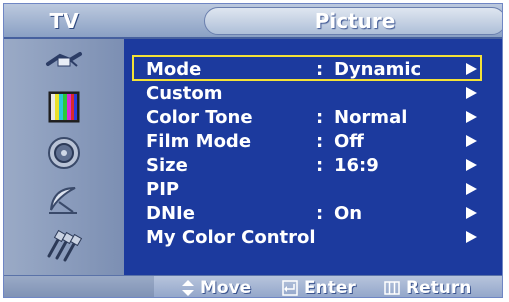  I want to click on menu-row-label: Color Tone, so click(199, 117).